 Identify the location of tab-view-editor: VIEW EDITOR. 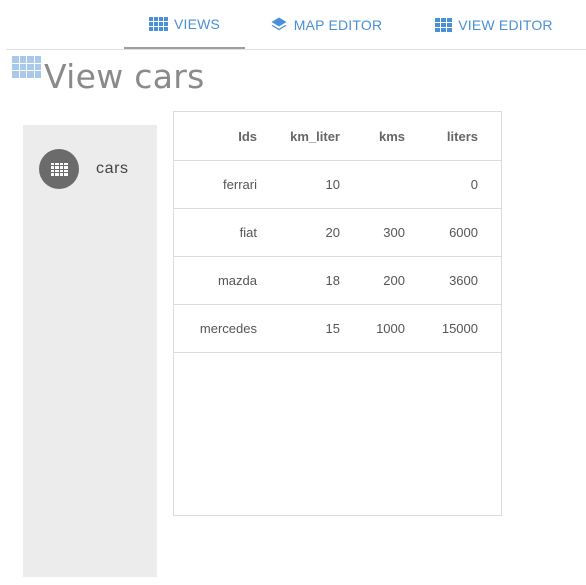
(494, 24).